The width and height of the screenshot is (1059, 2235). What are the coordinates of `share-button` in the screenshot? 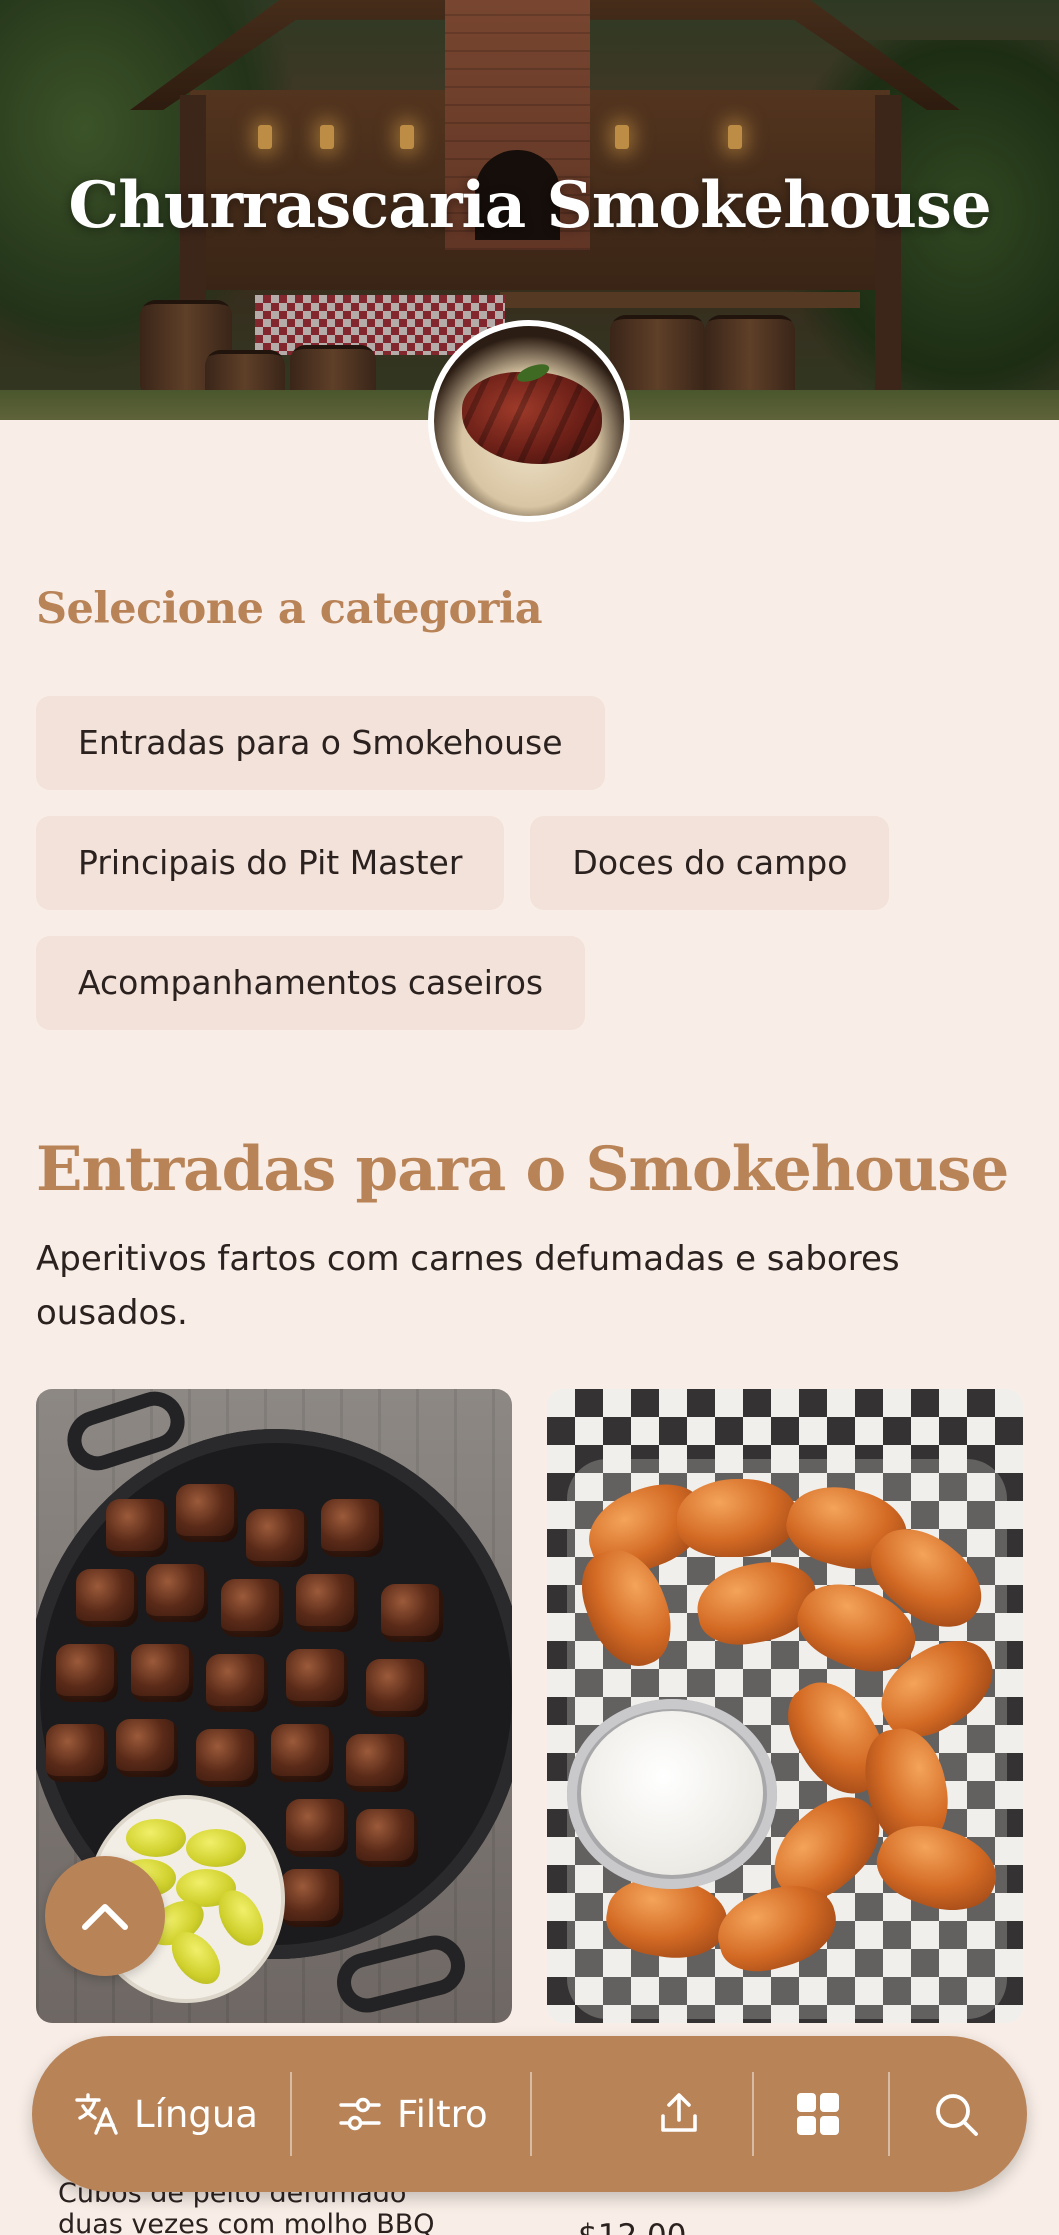 It's located at (679, 2114).